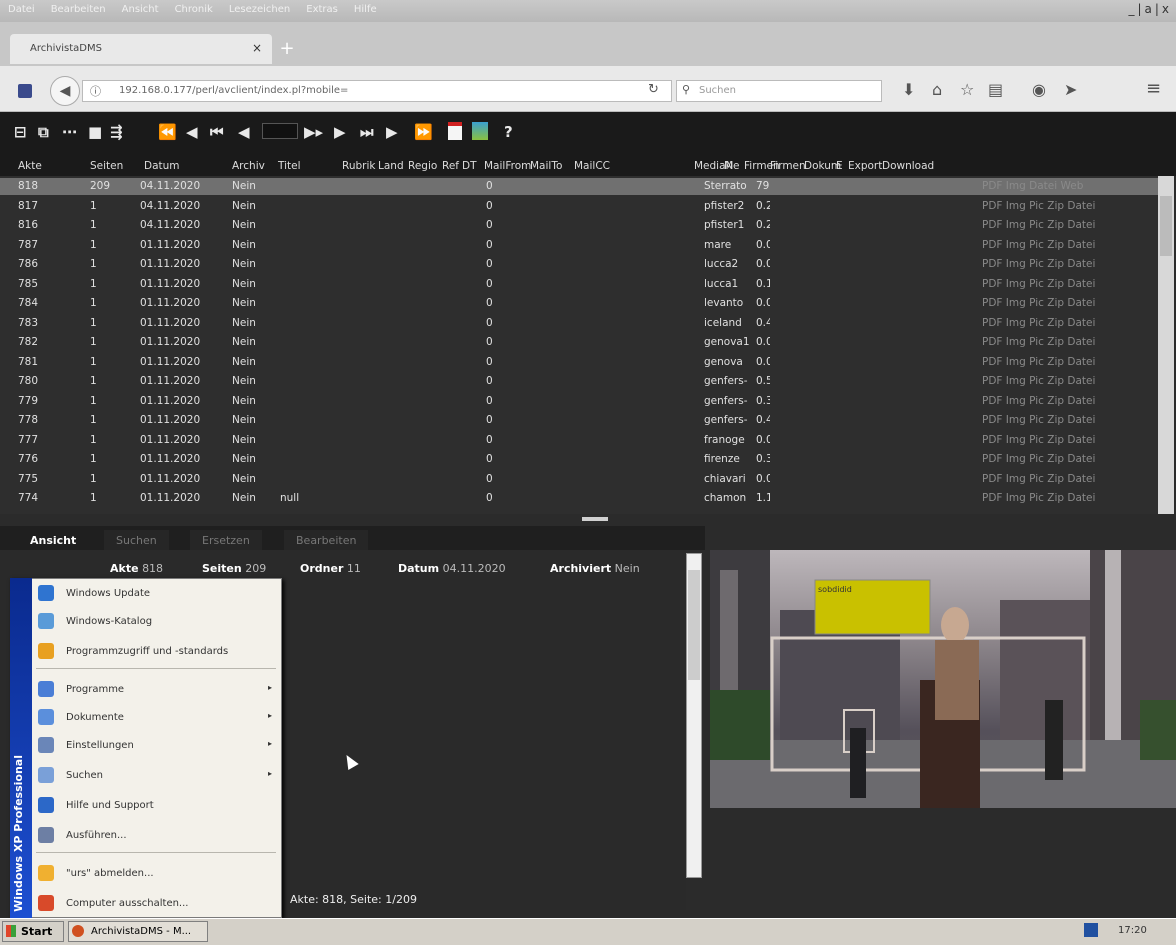  I want to click on tab-close-icon: ×, so click(257, 48).